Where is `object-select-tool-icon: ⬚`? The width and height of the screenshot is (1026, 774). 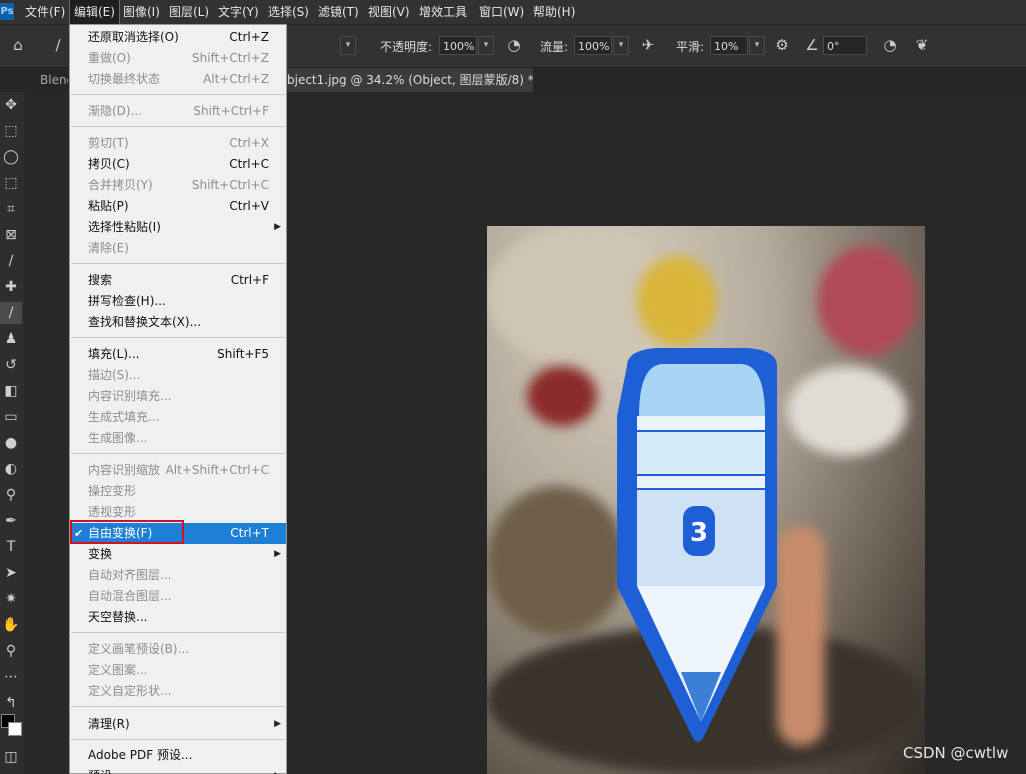 object-select-tool-icon: ⬚ is located at coordinates (11, 183).